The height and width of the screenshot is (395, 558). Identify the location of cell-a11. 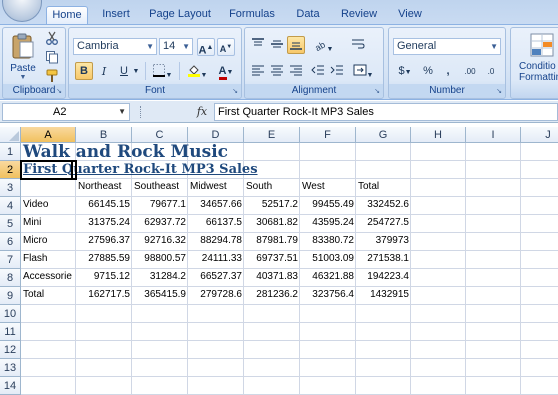
(48, 332).